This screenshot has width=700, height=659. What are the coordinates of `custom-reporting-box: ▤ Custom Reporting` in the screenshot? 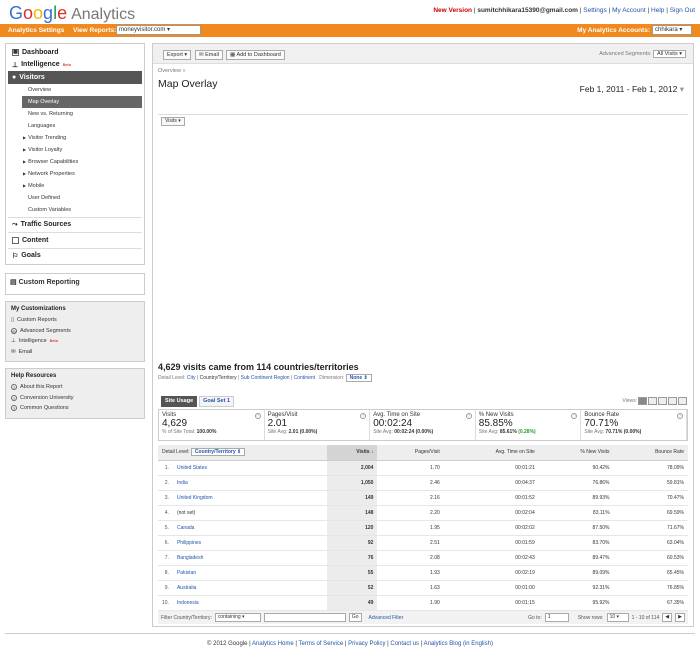 It's located at (75, 284).